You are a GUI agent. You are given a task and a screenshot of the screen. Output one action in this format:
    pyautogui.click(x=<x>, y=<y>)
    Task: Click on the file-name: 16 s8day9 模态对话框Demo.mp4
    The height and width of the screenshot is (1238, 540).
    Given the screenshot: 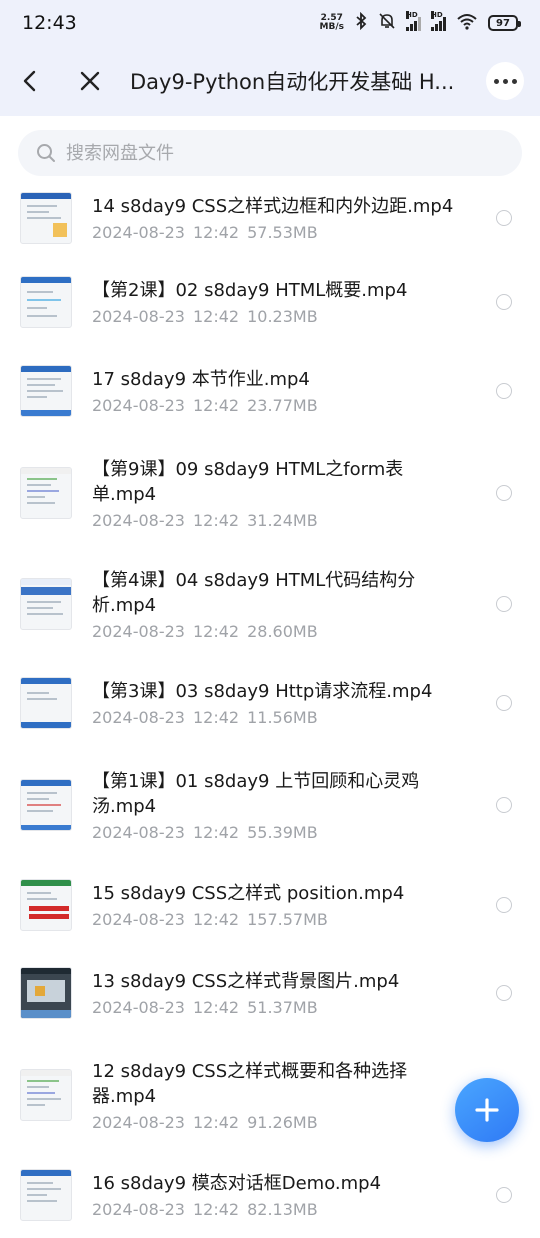 What is the action you would take?
    pyautogui.click(x=237, y=1183)
    